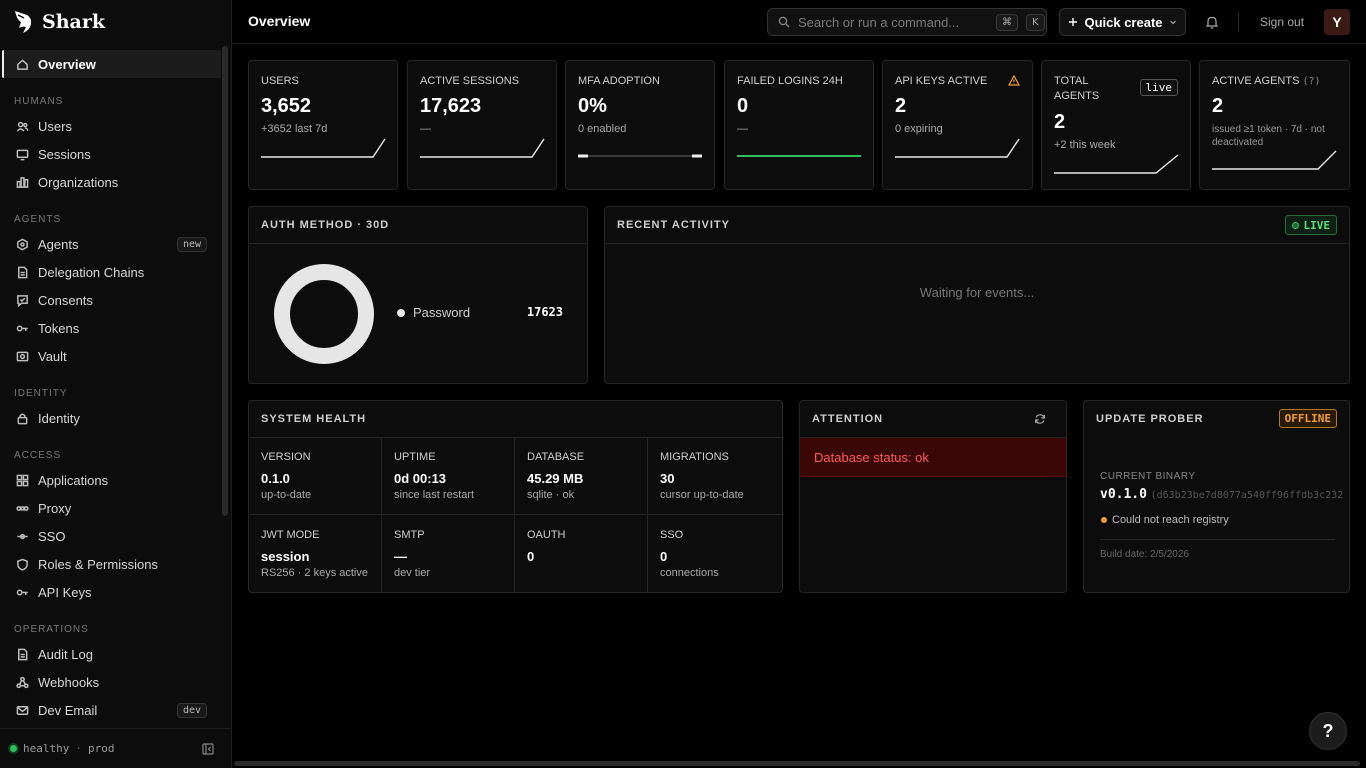  I want to click on health-cell-sso: SSO 0 connections, so click(715, 554).